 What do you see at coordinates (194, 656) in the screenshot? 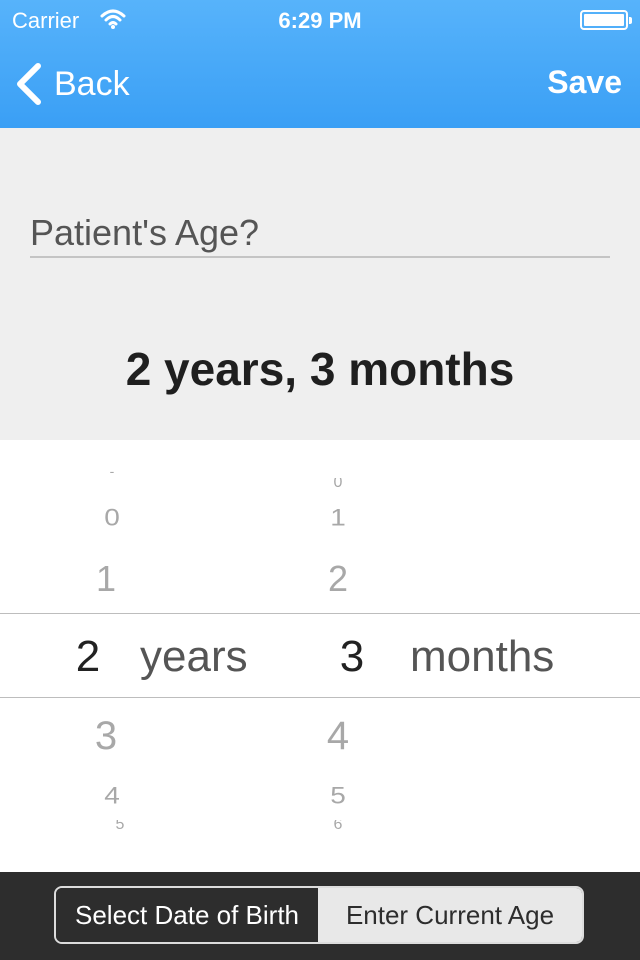
I see `years-unit-label: years` at bounding box center [194, 656].